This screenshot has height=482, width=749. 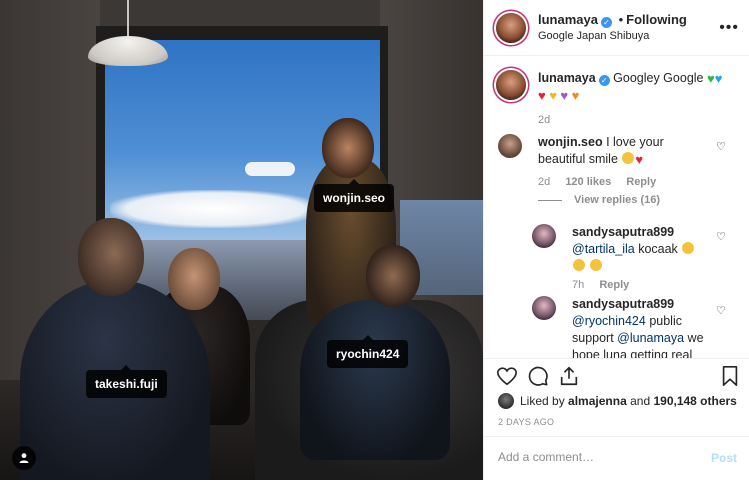 I want to click on reply-age: 7h, so click(x=578, y=285).